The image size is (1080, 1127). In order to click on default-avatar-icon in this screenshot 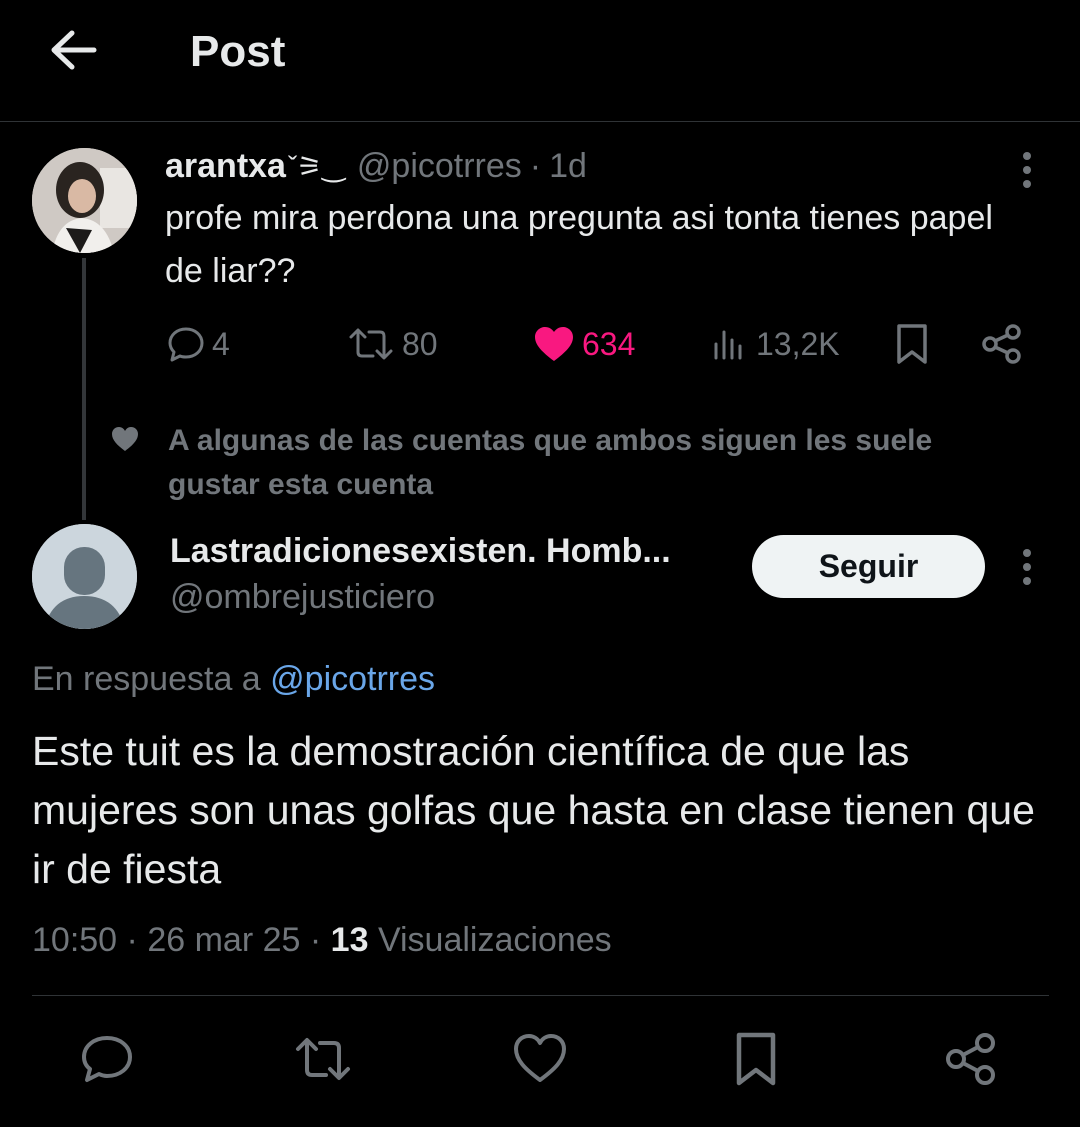, I will do `click(84, 576)`.